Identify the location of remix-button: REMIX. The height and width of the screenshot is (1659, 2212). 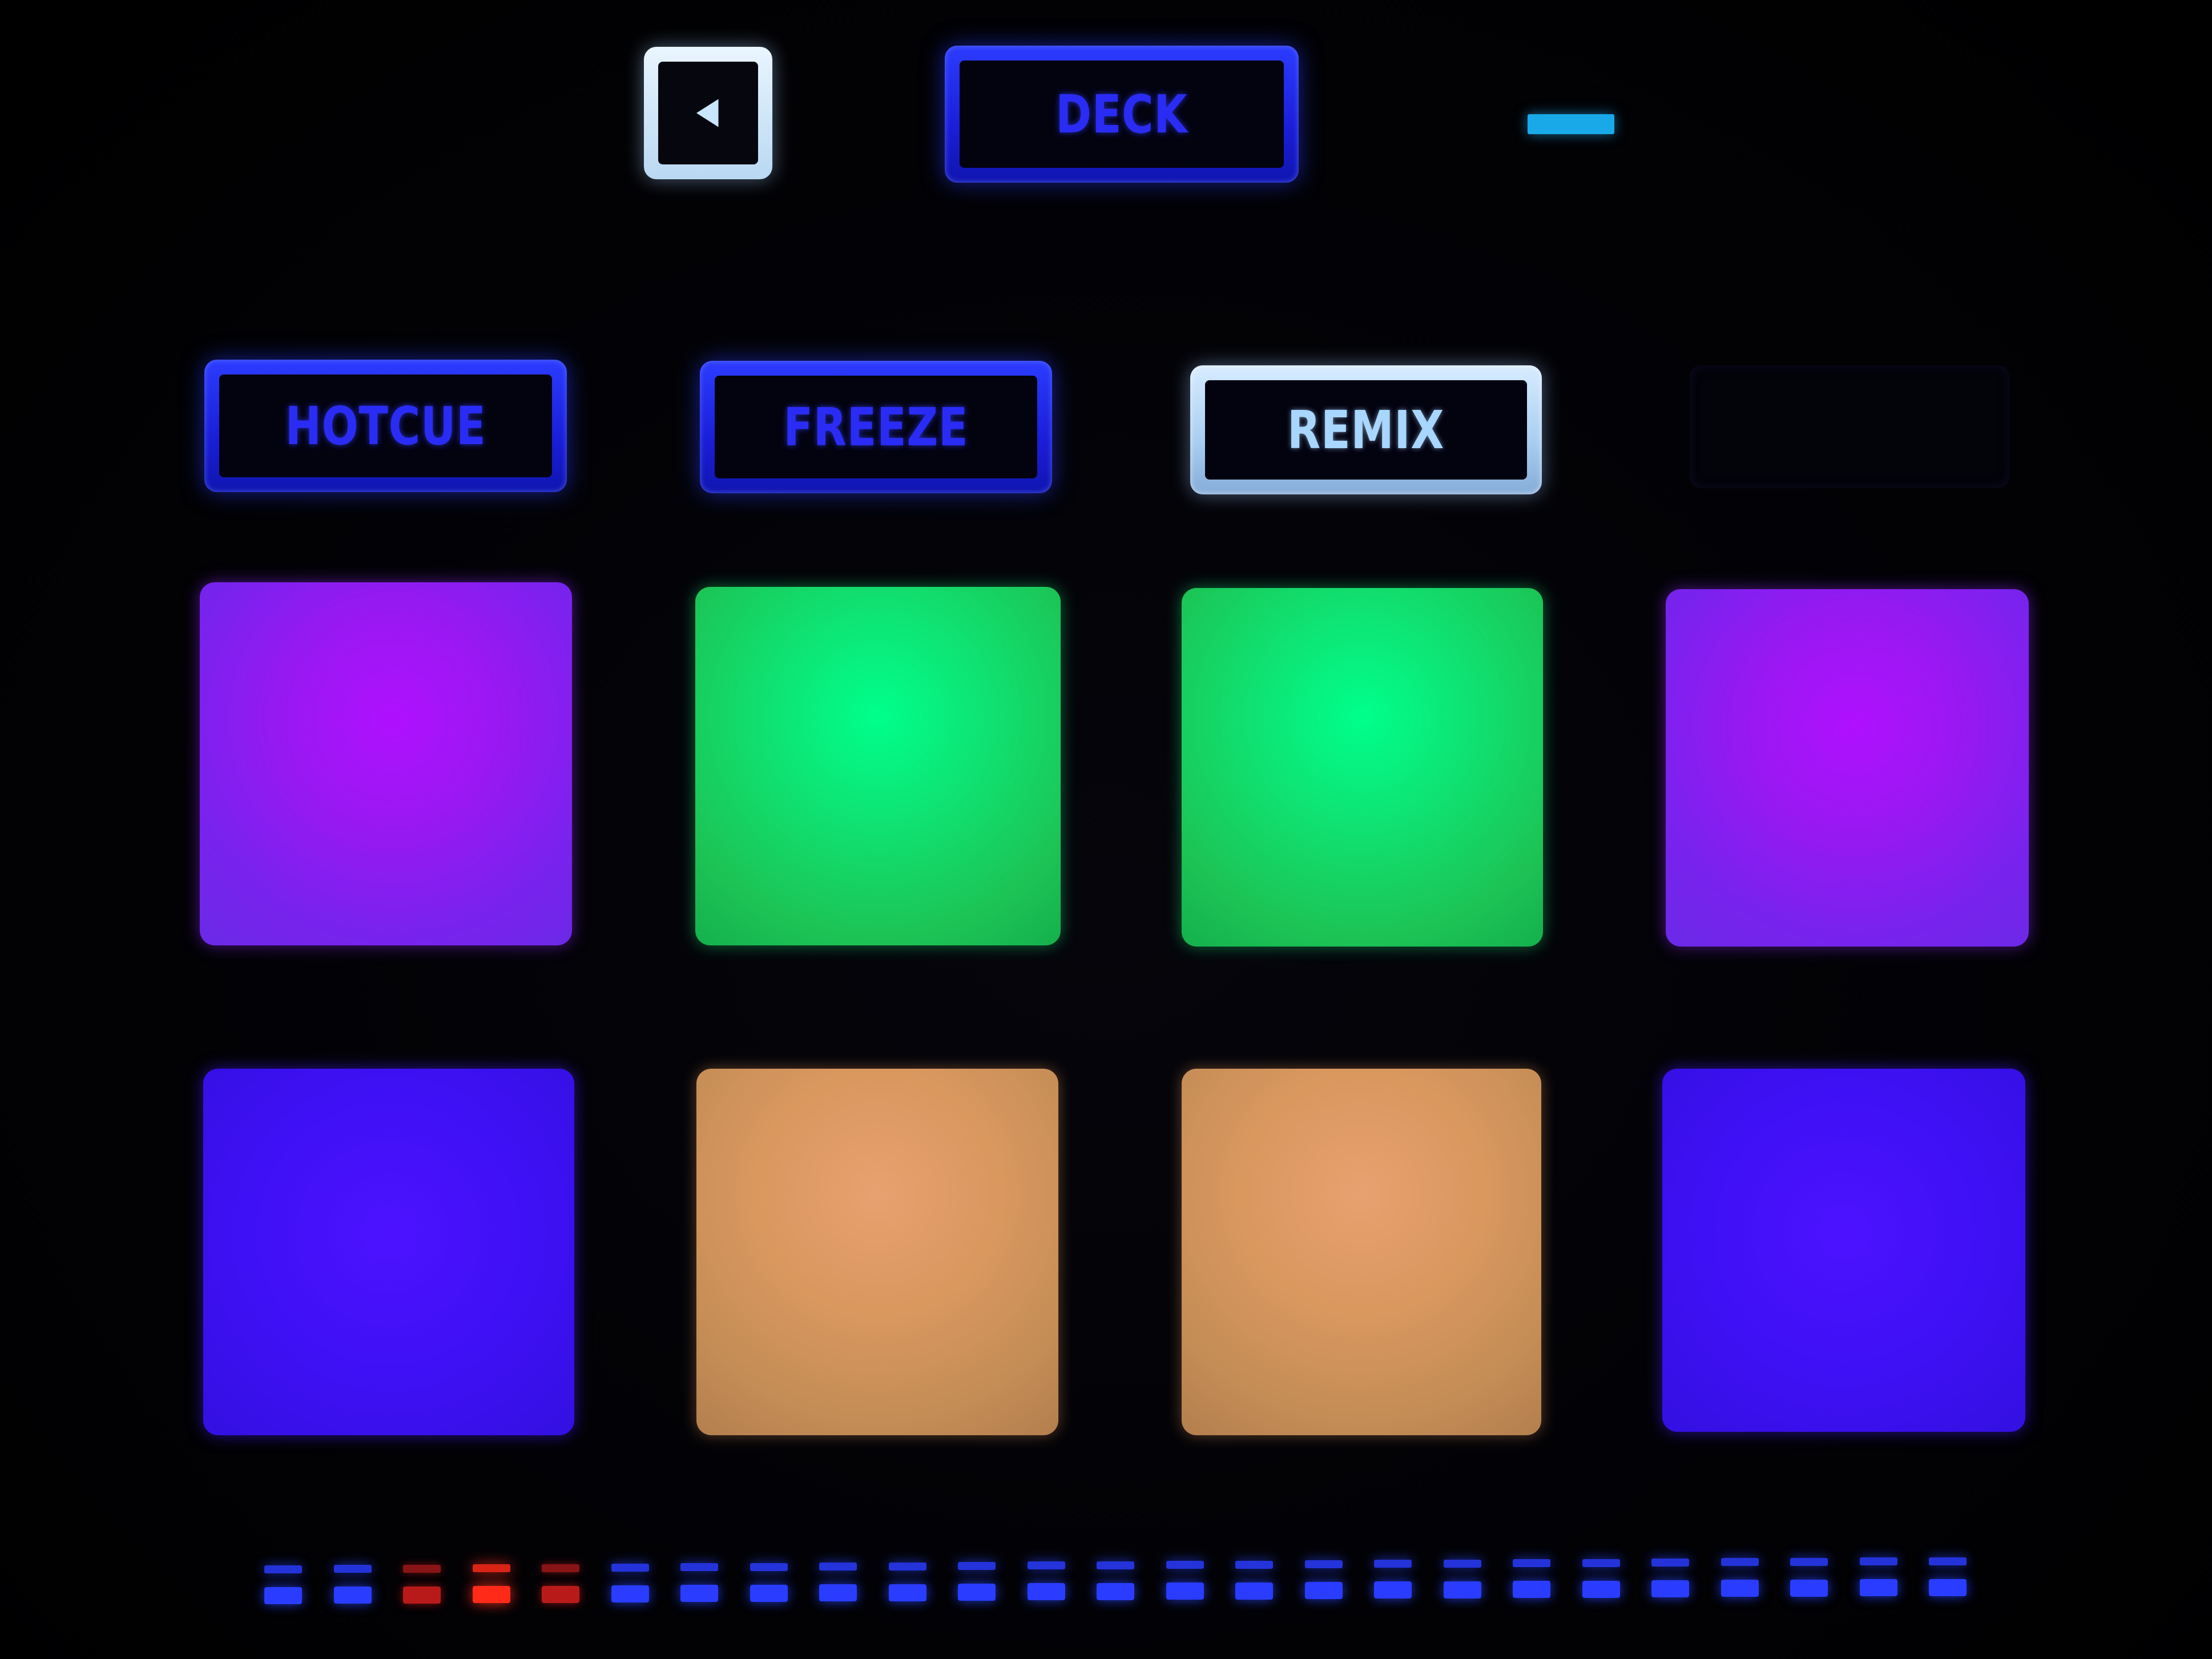
(1366, 429).